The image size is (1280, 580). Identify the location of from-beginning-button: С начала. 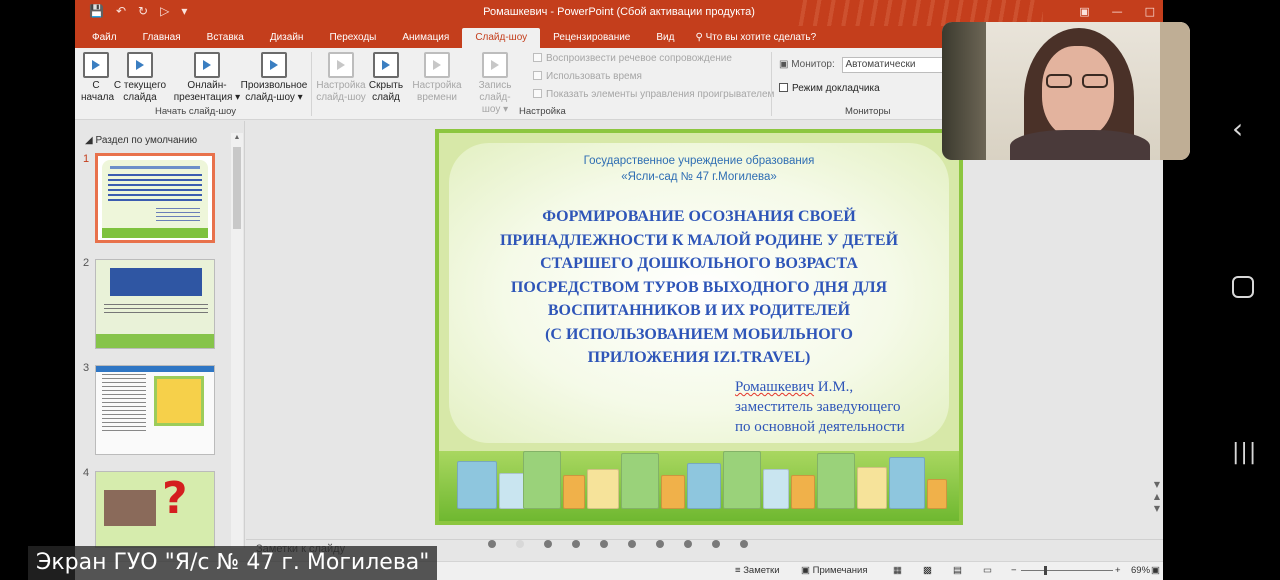
(97, 78).